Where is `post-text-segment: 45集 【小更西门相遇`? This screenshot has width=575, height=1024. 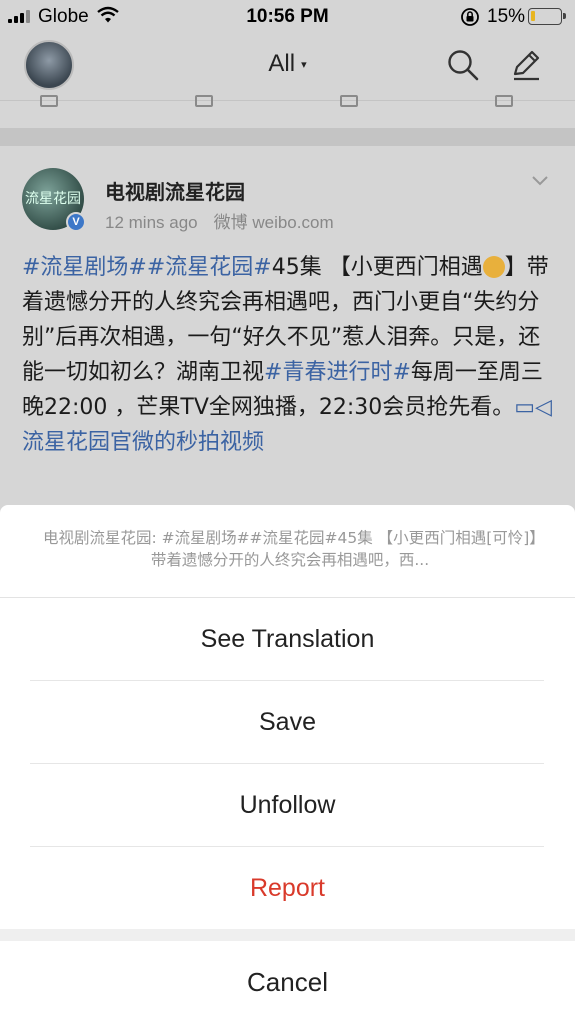
post-text-segment: 45集 【小更西门相遇 is located at coordinates (377, 267).